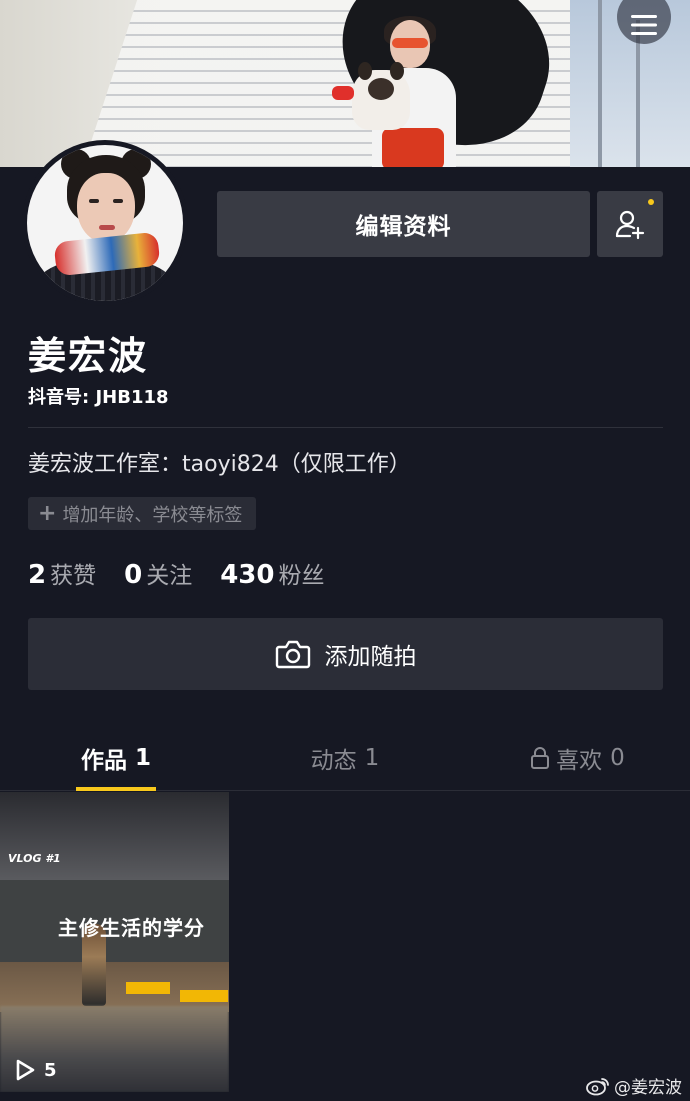  Describe the element at coordinates (37, 575) in the screenshot. I see `stat-value: 2` at that location.